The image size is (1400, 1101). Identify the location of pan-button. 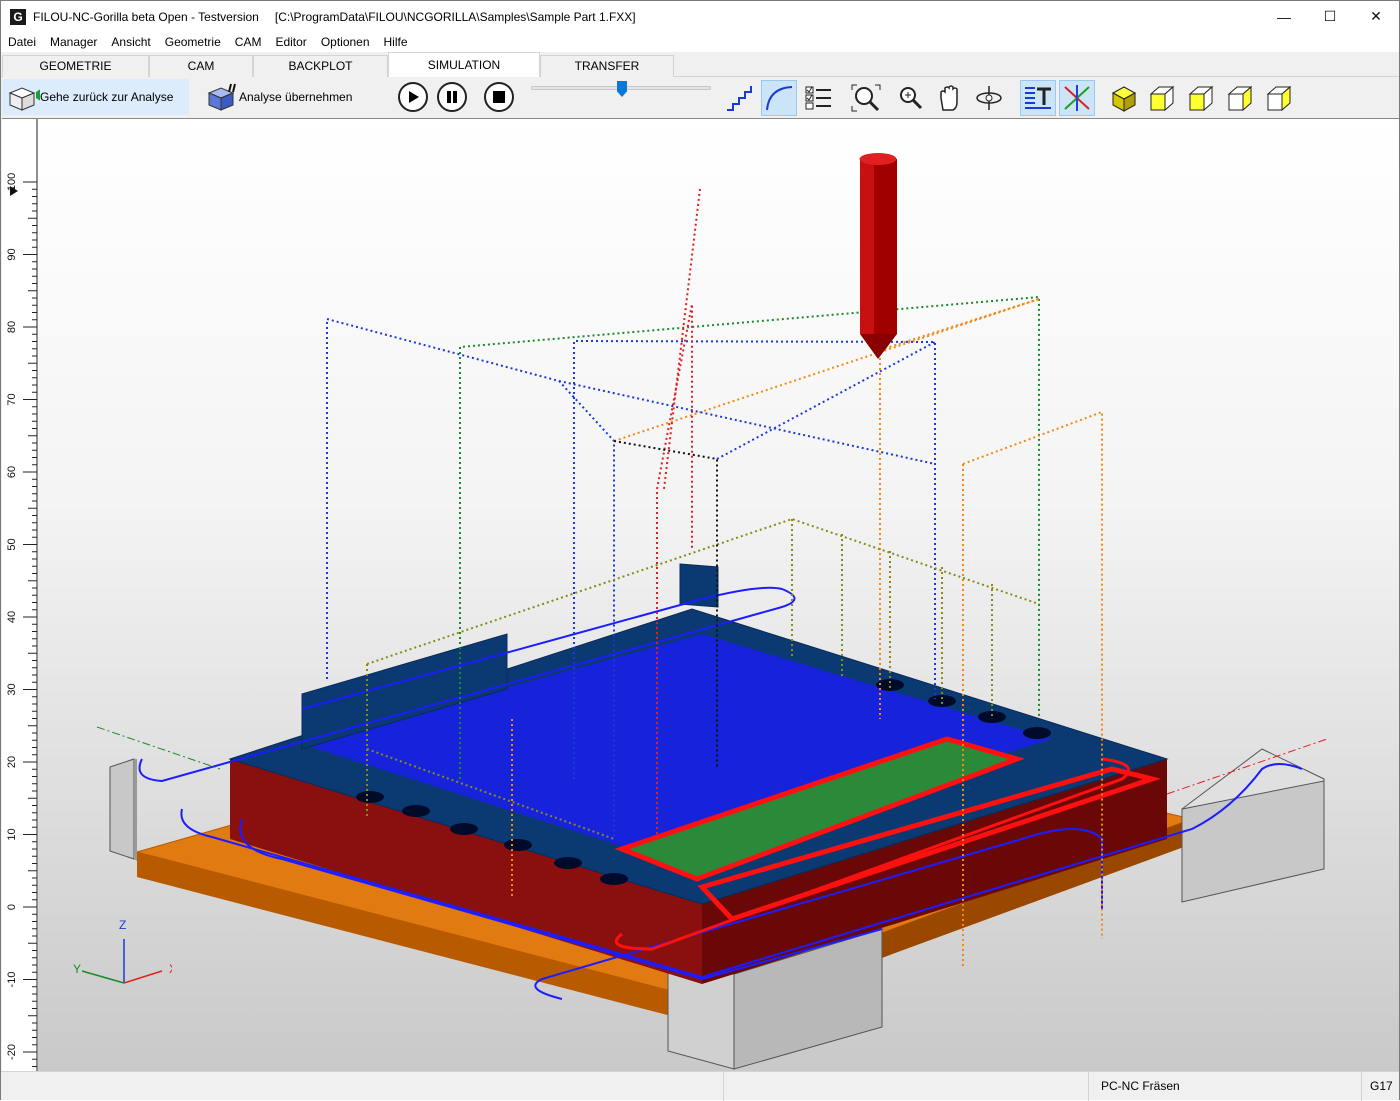
(950, 98).